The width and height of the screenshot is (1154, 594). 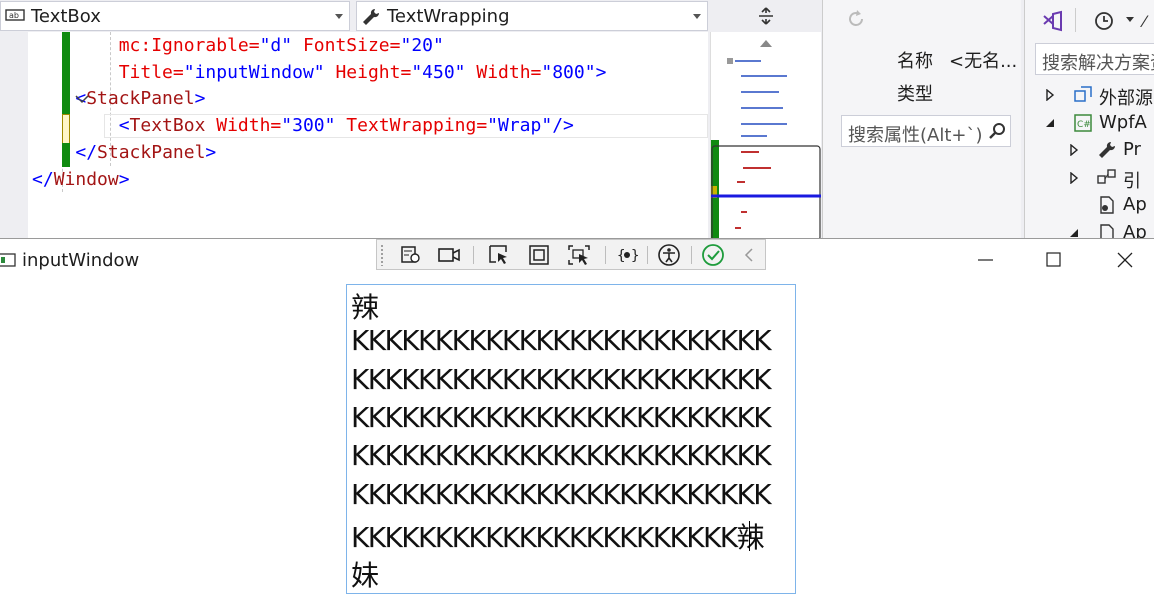 What do you see at coordinates (1132, 181) in the screenshot?
I see `solution-tree-label: 引` at bounding box center [1132, 181].